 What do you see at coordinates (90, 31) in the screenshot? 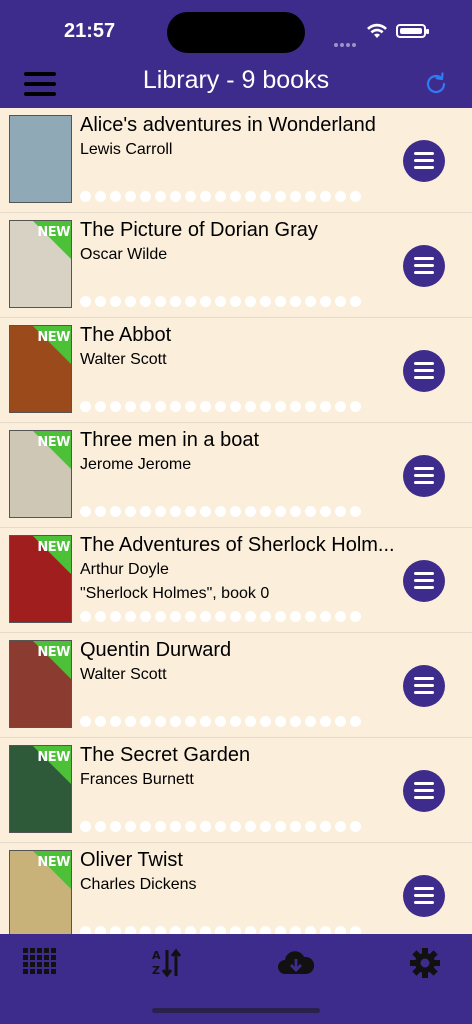
I see `status-time: 21:57` at bounding box center [90, 31].